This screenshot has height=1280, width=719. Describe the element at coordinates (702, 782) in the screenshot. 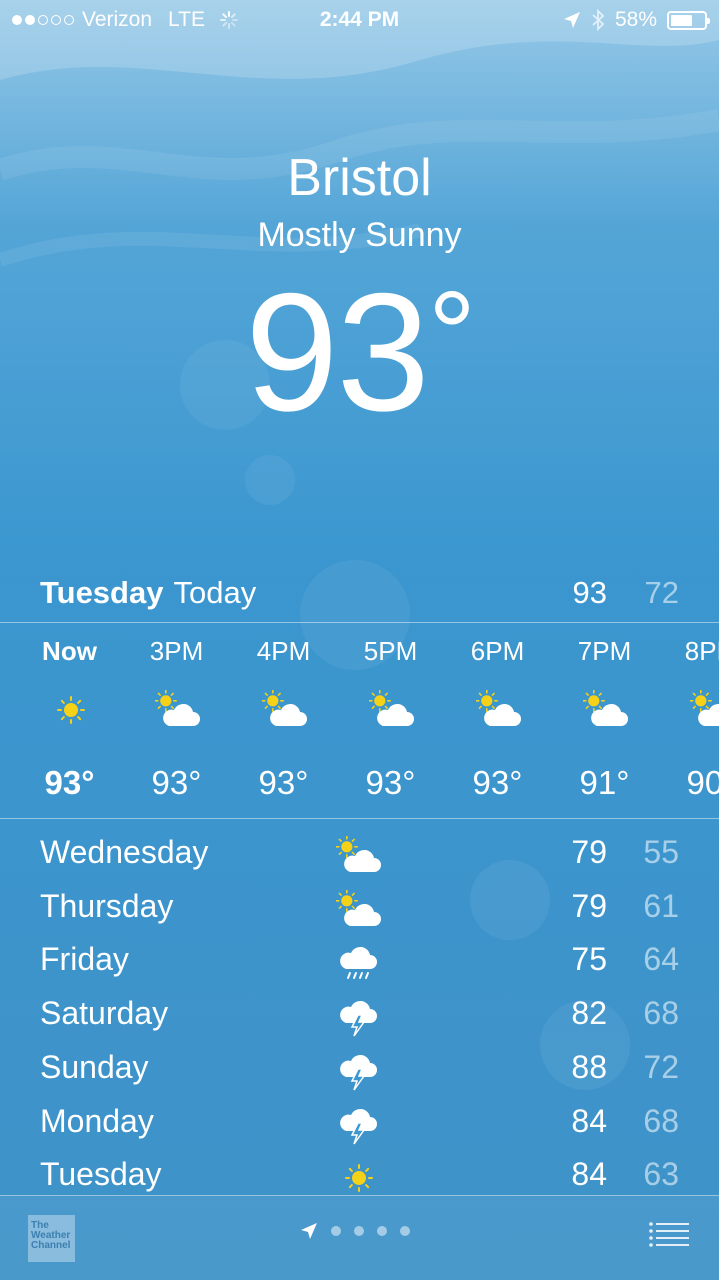

I see `hour-temperature: 90°` at that location.